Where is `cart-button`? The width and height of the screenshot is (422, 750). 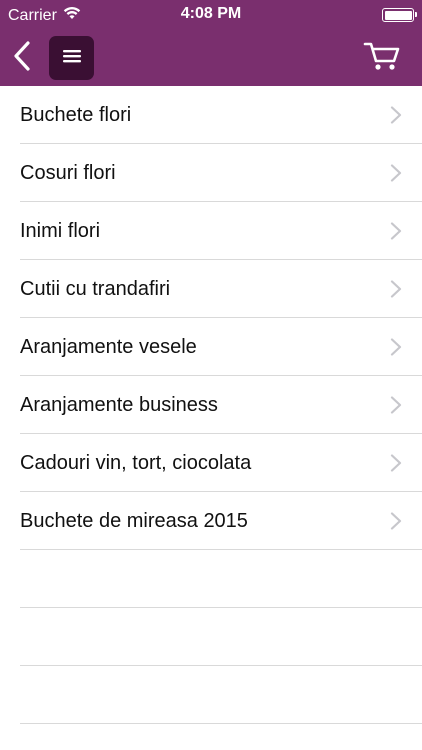
cart-button is located at coordinates (382, 58).